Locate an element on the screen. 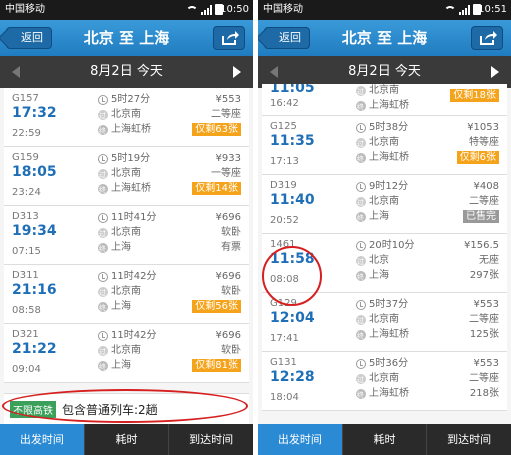  train-row: 11:05 16:42 北京南上海虹桥 商务座仅剩18张 is located at coordinates (384, 100).